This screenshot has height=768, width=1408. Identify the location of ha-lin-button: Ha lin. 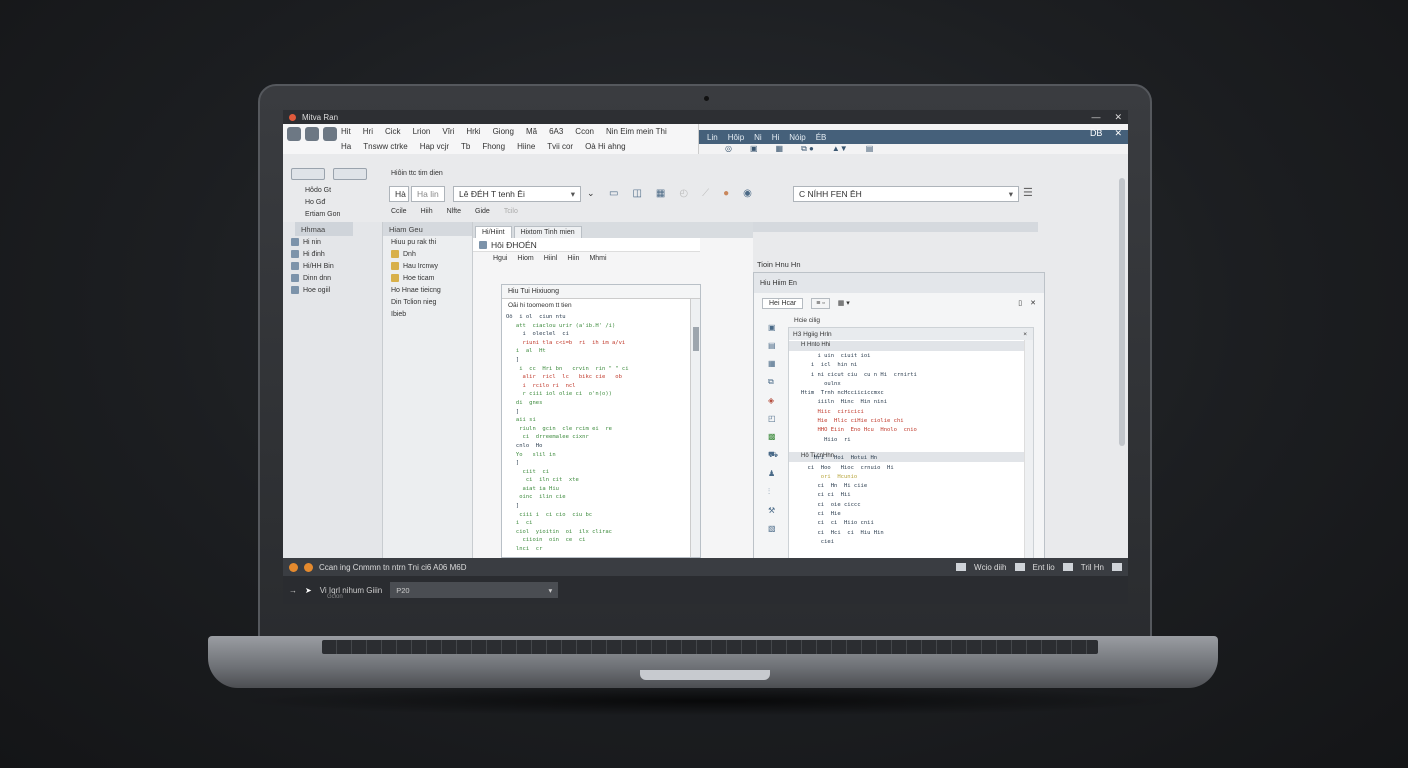
(428, 194).